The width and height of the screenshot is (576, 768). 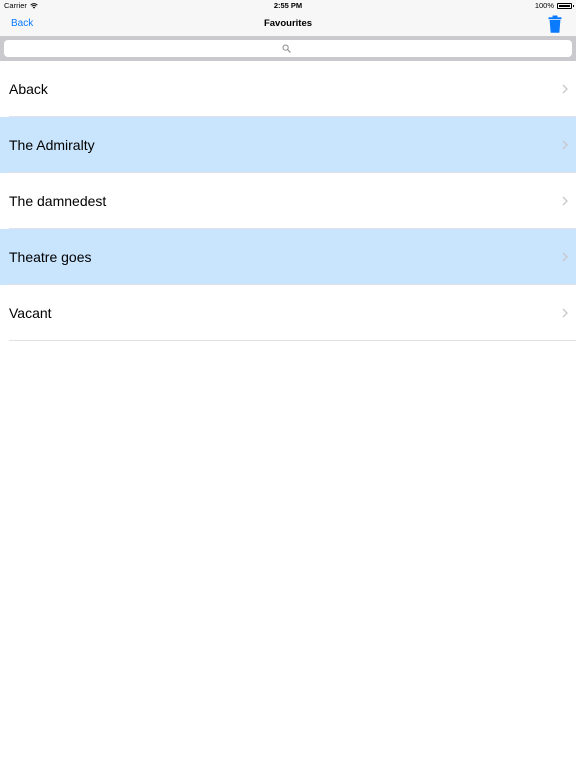 I want to click on list-item-label: Aback, so click(x=28, y=89).